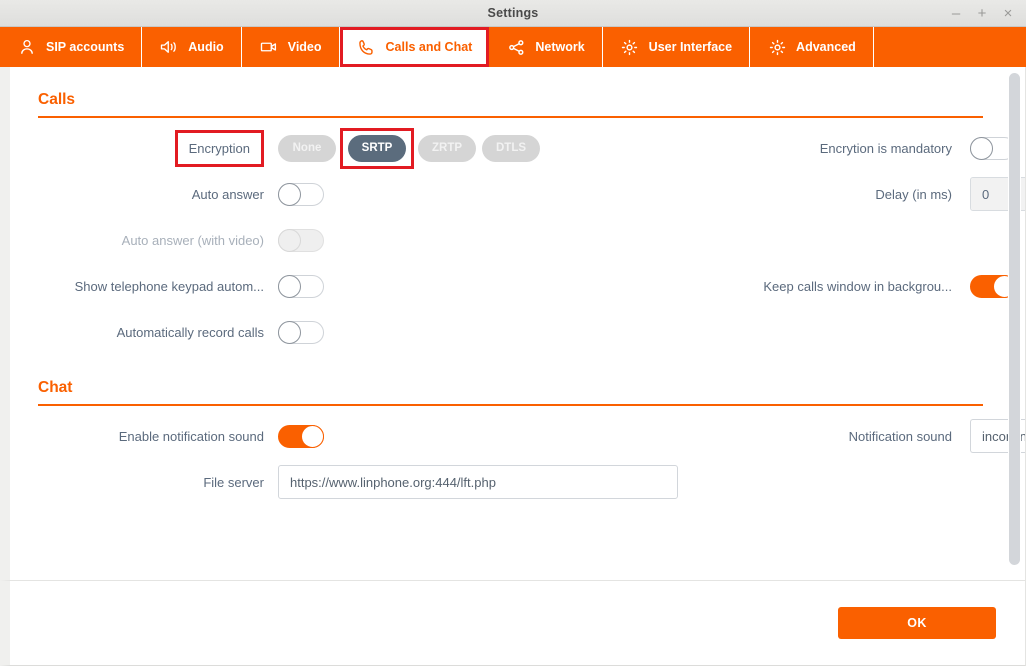 The width and height of the screenshot is (1026, 666). What do you see at coordinates (206, 47) in the screenshot?
I see `tab-label: Audio` at bounding box center [206, 47].